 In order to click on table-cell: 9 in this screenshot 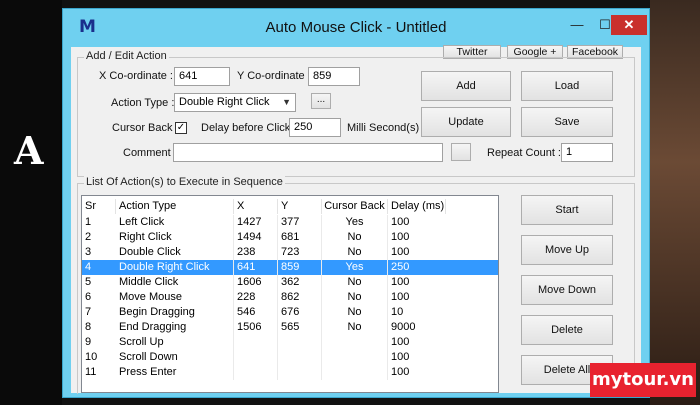, I will do `click(88, 342)`.